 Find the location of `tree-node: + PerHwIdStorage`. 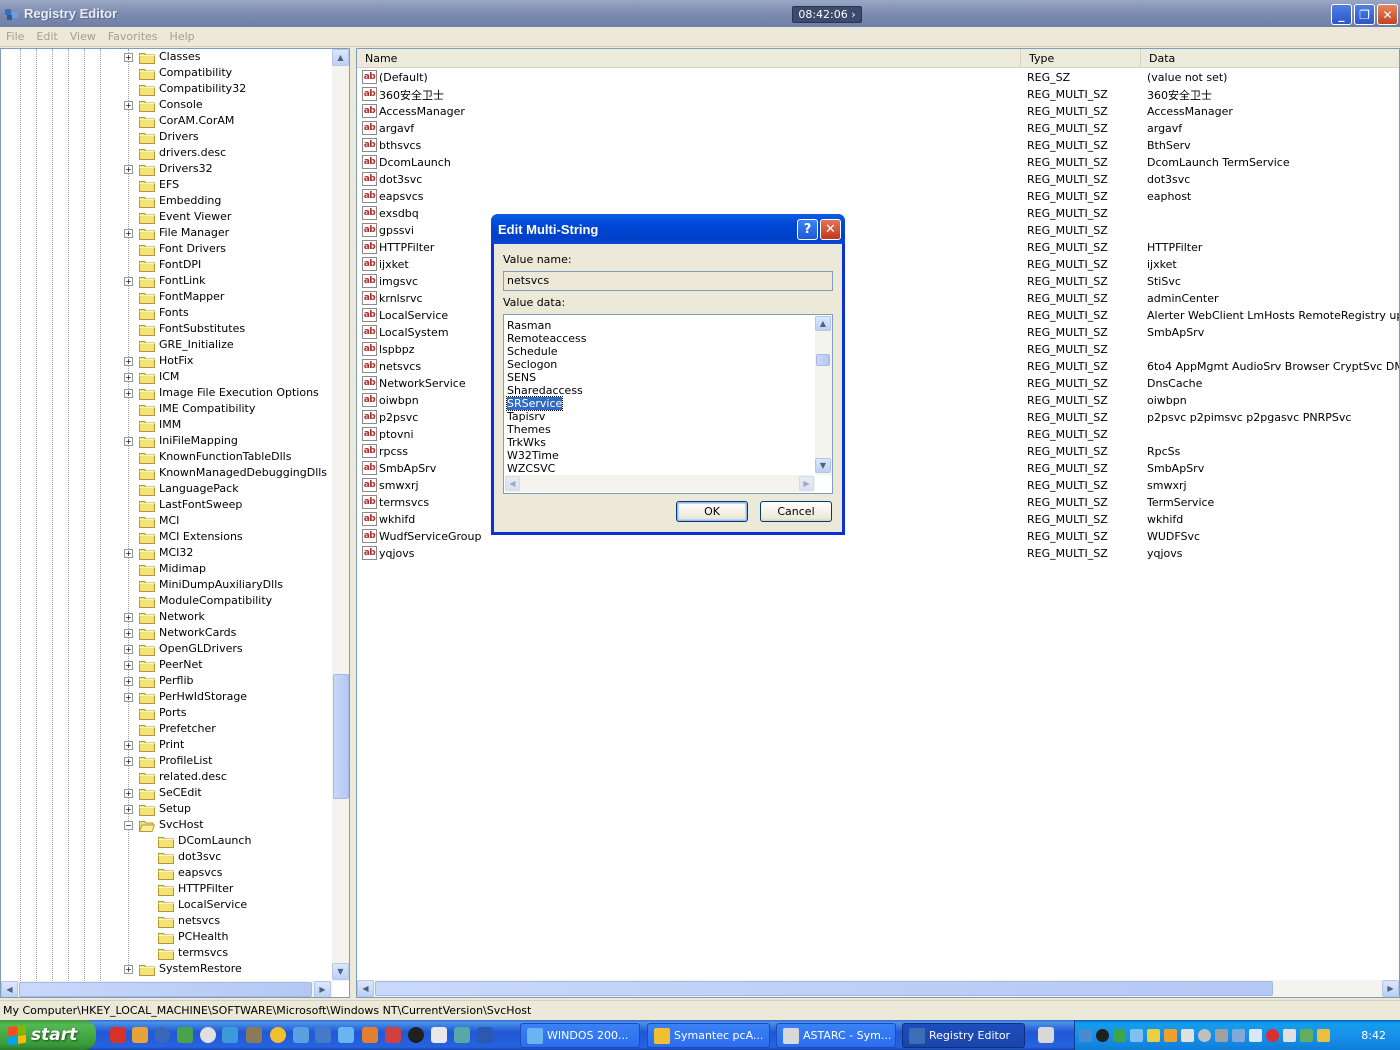

tree-node: + PerHwIdStorage is located at coordinates (166, 697).